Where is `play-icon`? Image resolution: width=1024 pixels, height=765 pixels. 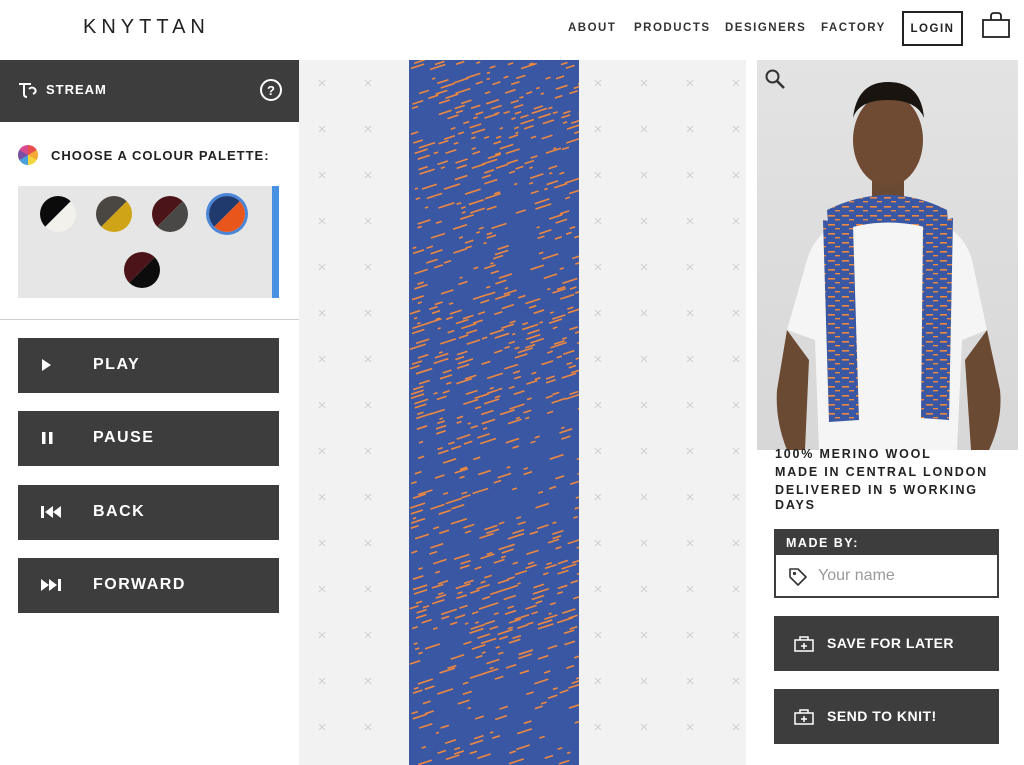 play-icon is located at coordinates (46, 365).